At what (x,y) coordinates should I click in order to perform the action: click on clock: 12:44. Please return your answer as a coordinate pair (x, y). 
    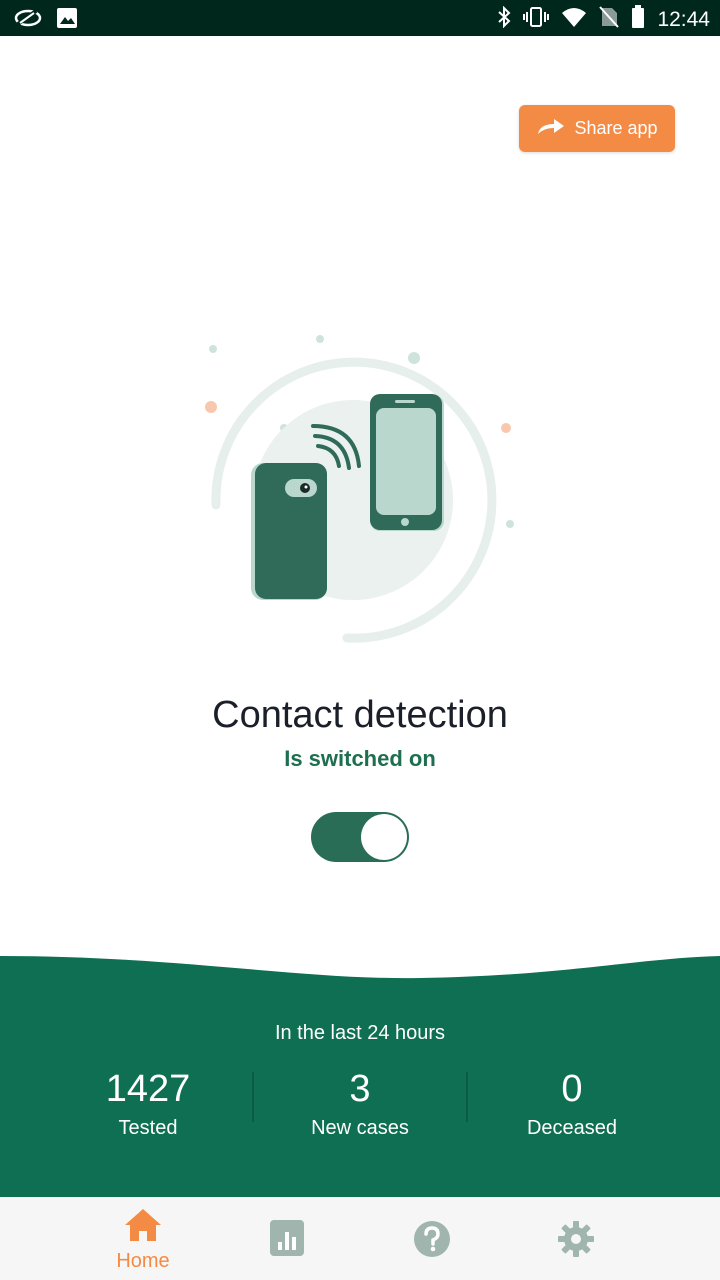
    Looking at the image, I should click on (683, 19).